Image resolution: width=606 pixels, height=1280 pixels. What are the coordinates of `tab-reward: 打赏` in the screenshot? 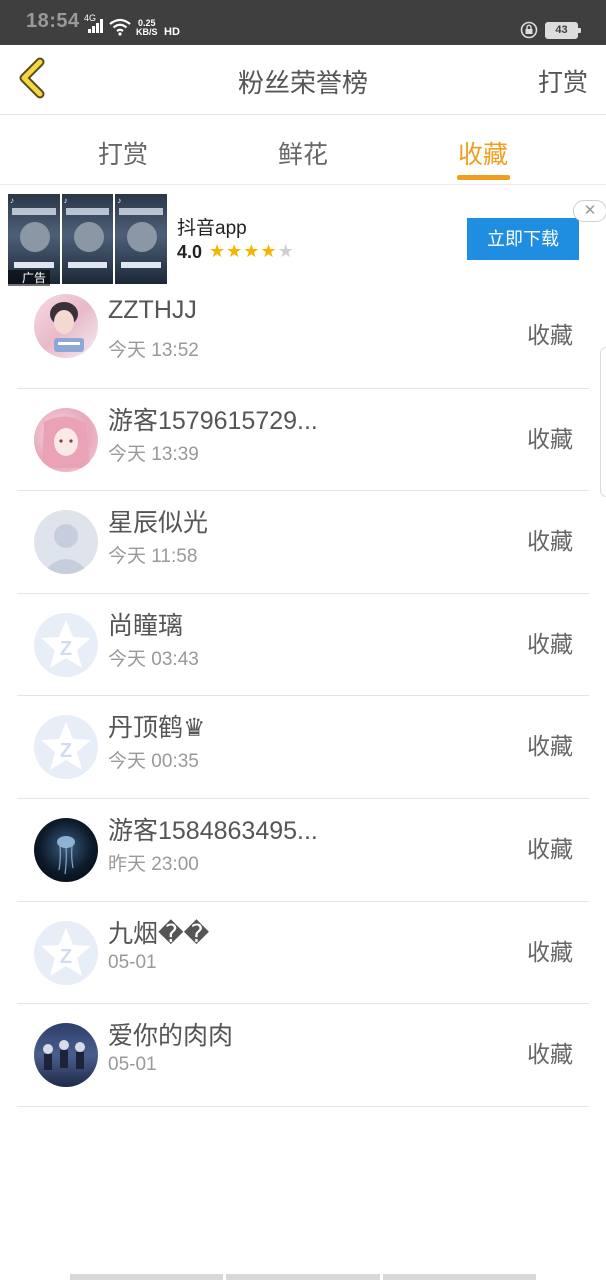 It's located at (123, 153).